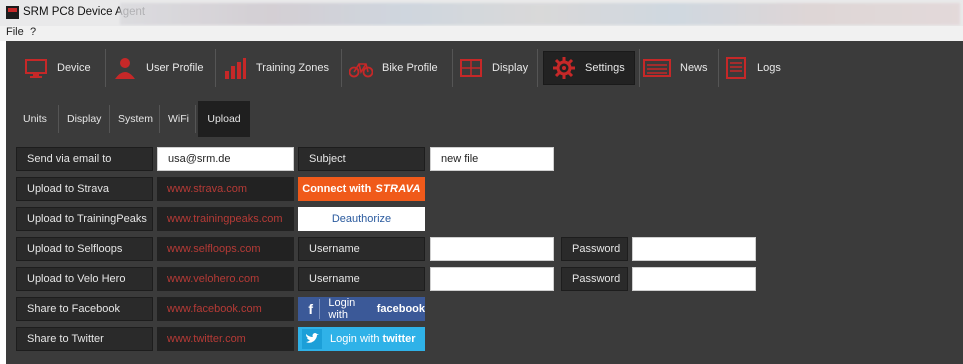 This screenshot has height=364, width=963. What do you see at coordinates (410, 68) in the screenshot?
I see `nav-bike-profile-label: Bike Profile` at bounding box center [410, 68].